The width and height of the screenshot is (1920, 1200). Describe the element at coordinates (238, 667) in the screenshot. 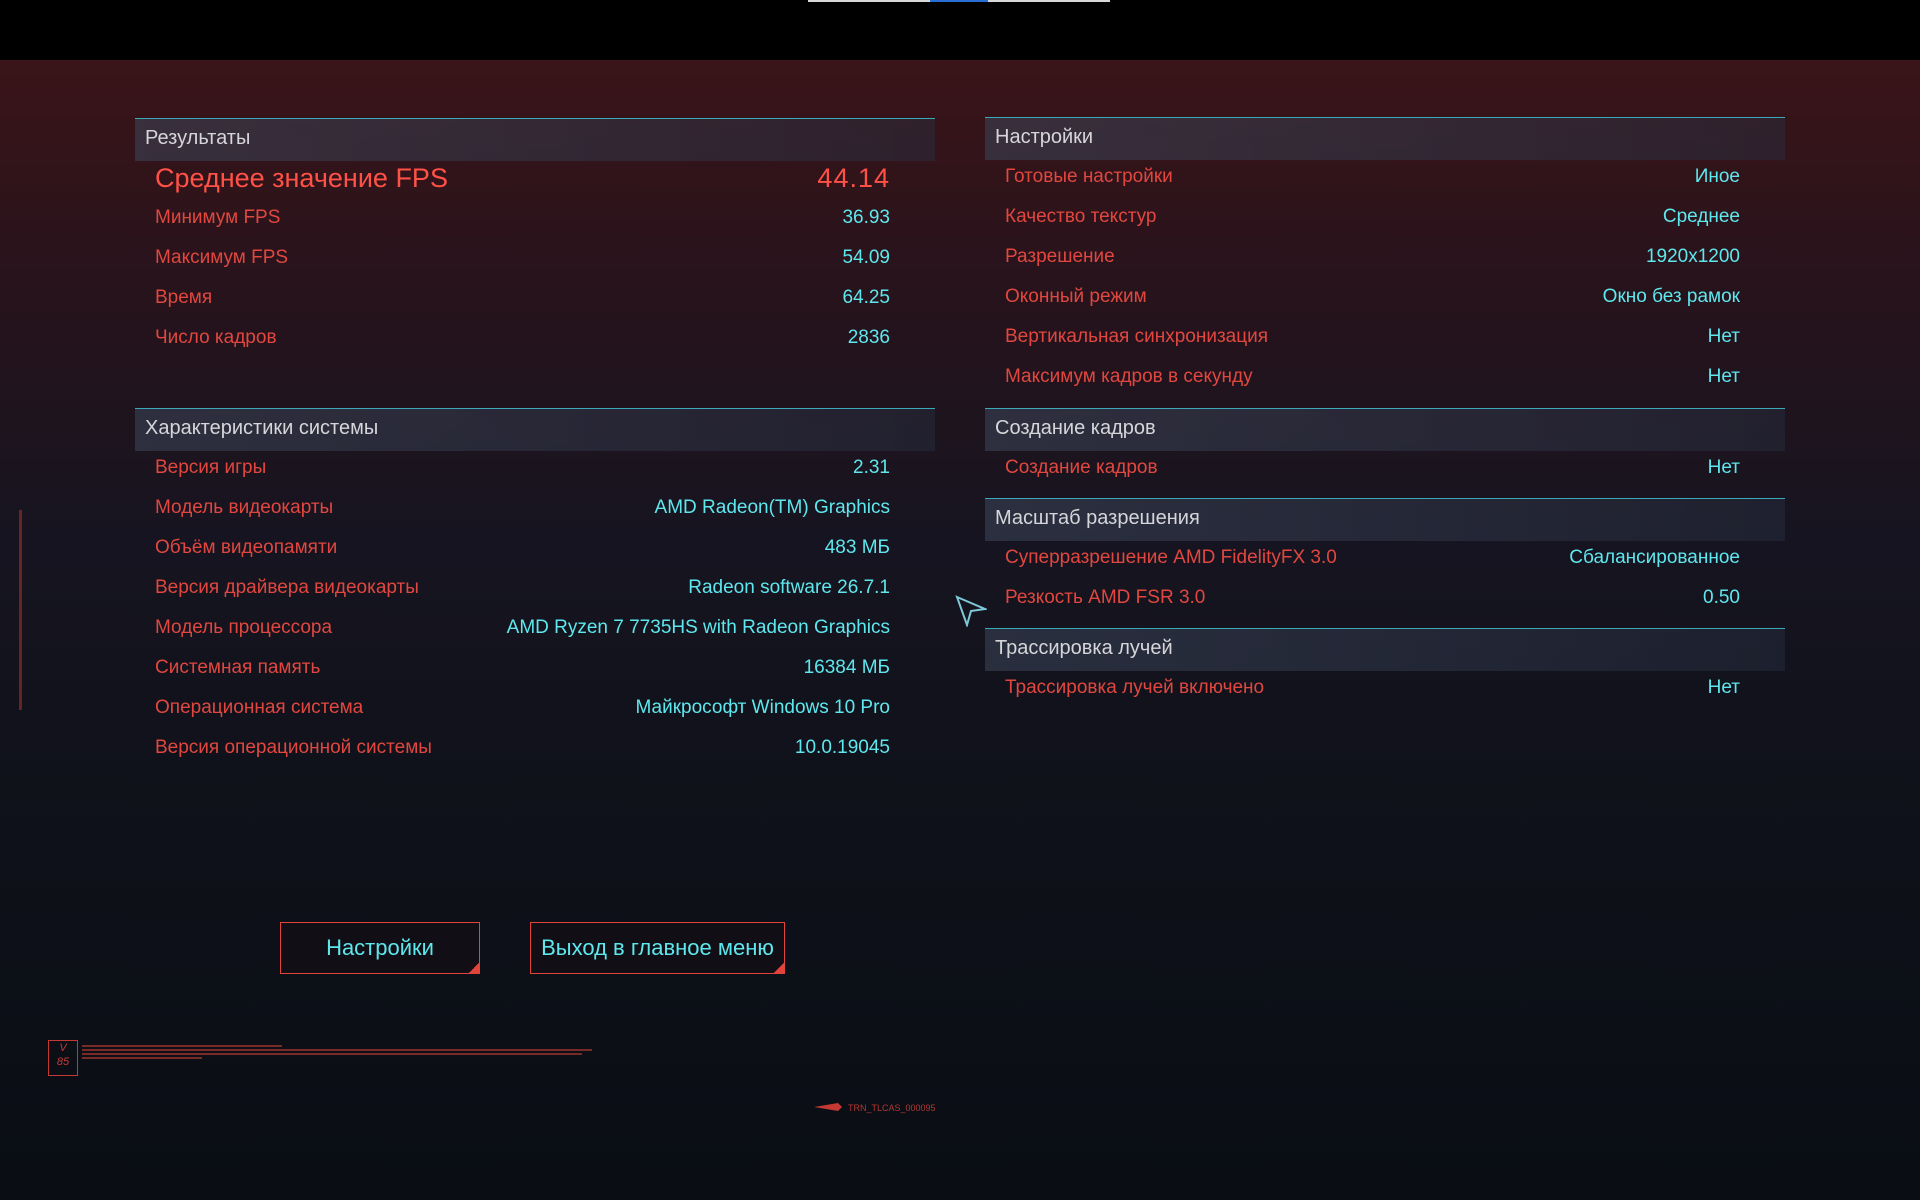

I see `row-label: Системная память` at that location.